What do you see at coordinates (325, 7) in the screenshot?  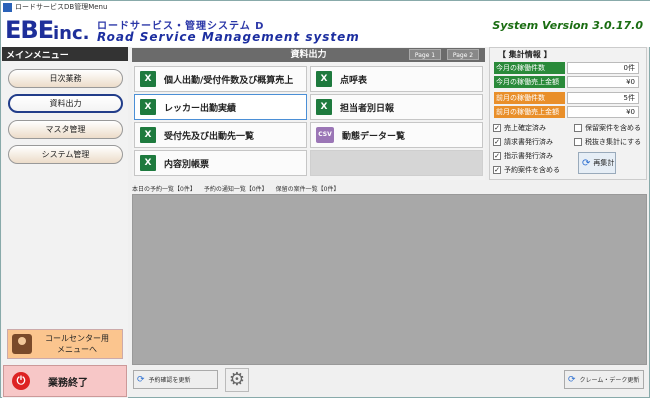 I see `title-bar: ロードサービスDB管理Menu` at bounding box center [325, 7].